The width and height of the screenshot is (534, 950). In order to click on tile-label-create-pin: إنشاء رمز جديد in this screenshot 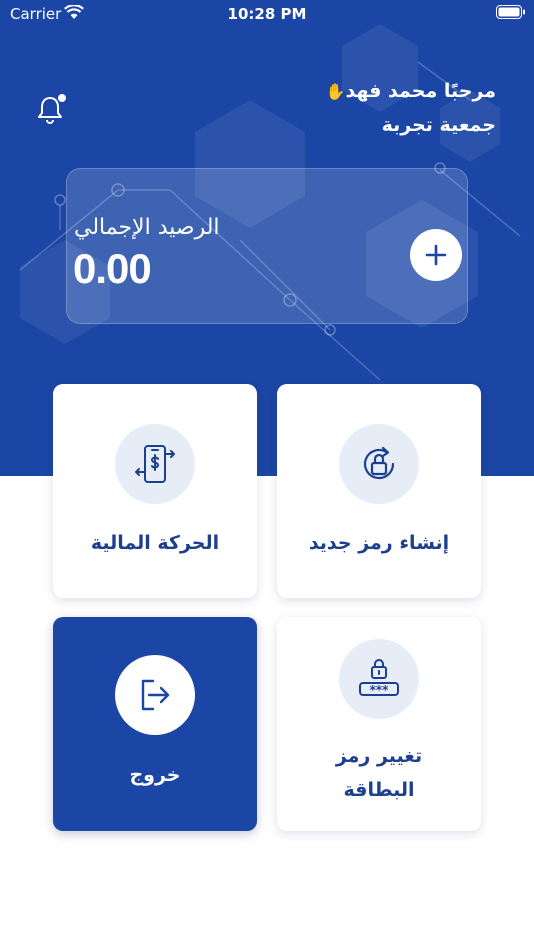, I will do `click(379, 543)`.